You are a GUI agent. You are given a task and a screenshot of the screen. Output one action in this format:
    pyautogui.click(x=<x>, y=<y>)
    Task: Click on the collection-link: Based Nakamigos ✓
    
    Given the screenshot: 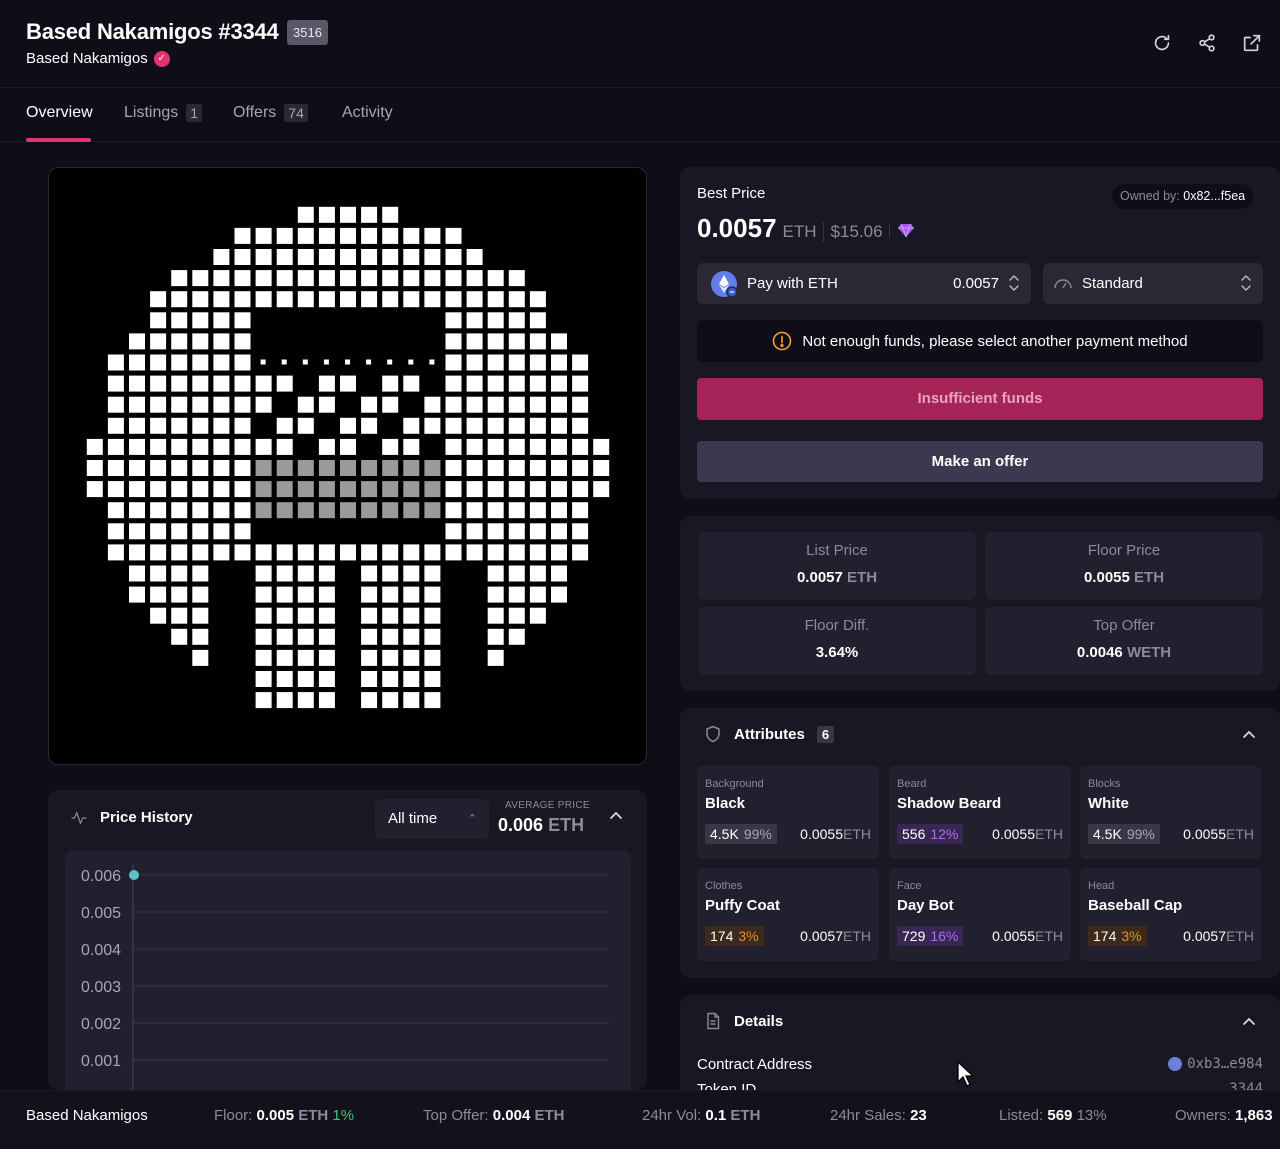 What is the action you would take?
    pyautogui.click(x=98, y=58)
    